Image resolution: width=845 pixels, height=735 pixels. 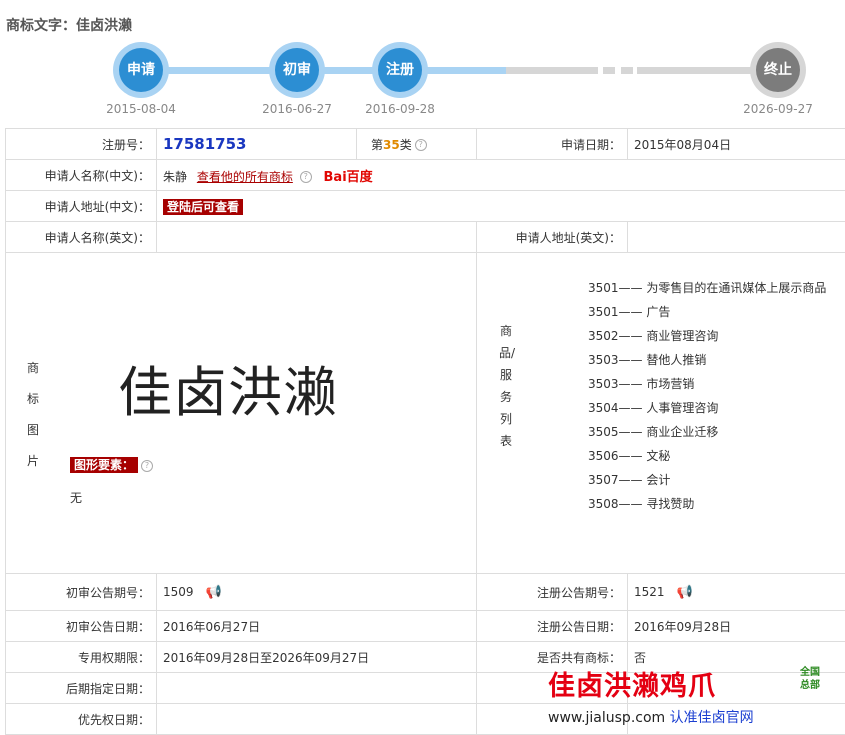 I want to click on watermark-slogan: 认准佳卤官网, so click(x=711, y=718).